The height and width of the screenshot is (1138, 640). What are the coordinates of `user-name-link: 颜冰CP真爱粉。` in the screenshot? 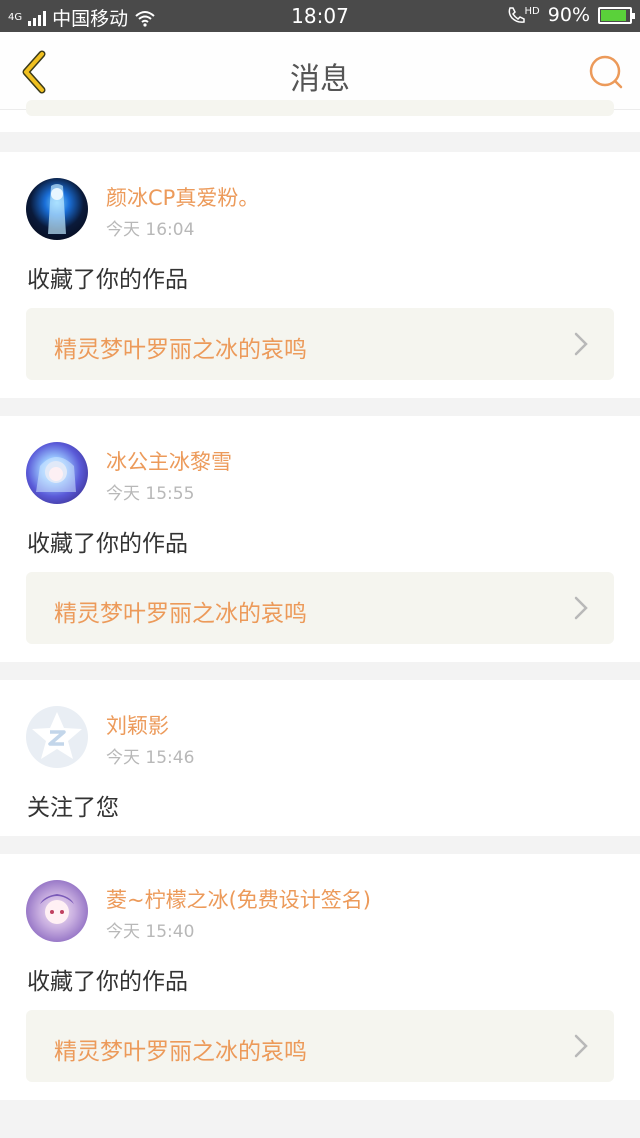 It's located at (182, 197).